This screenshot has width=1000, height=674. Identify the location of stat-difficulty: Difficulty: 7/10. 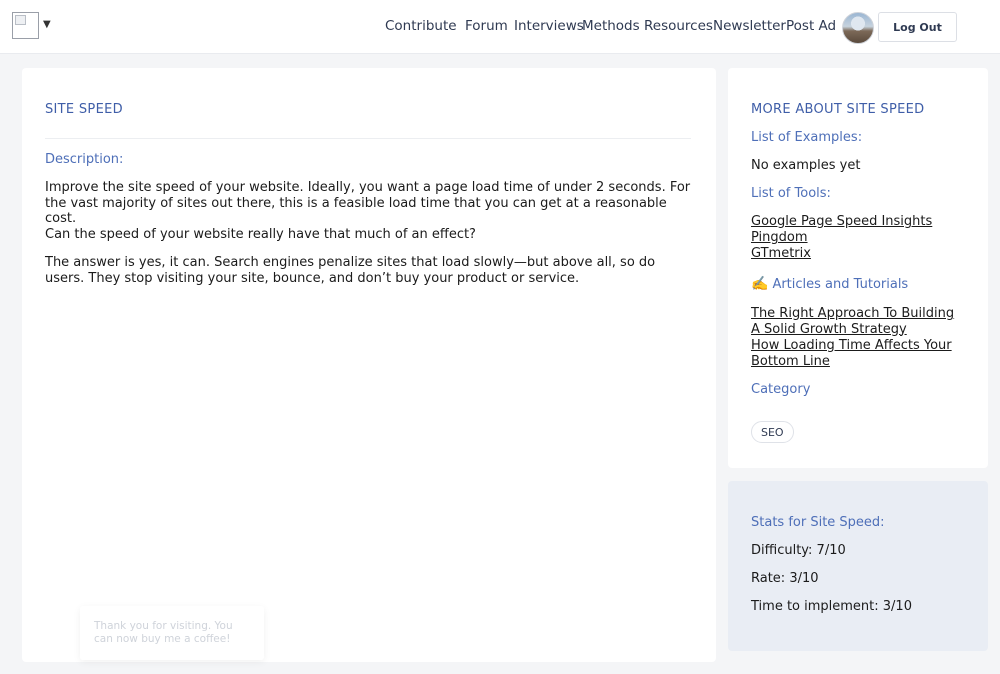
(798, 550).